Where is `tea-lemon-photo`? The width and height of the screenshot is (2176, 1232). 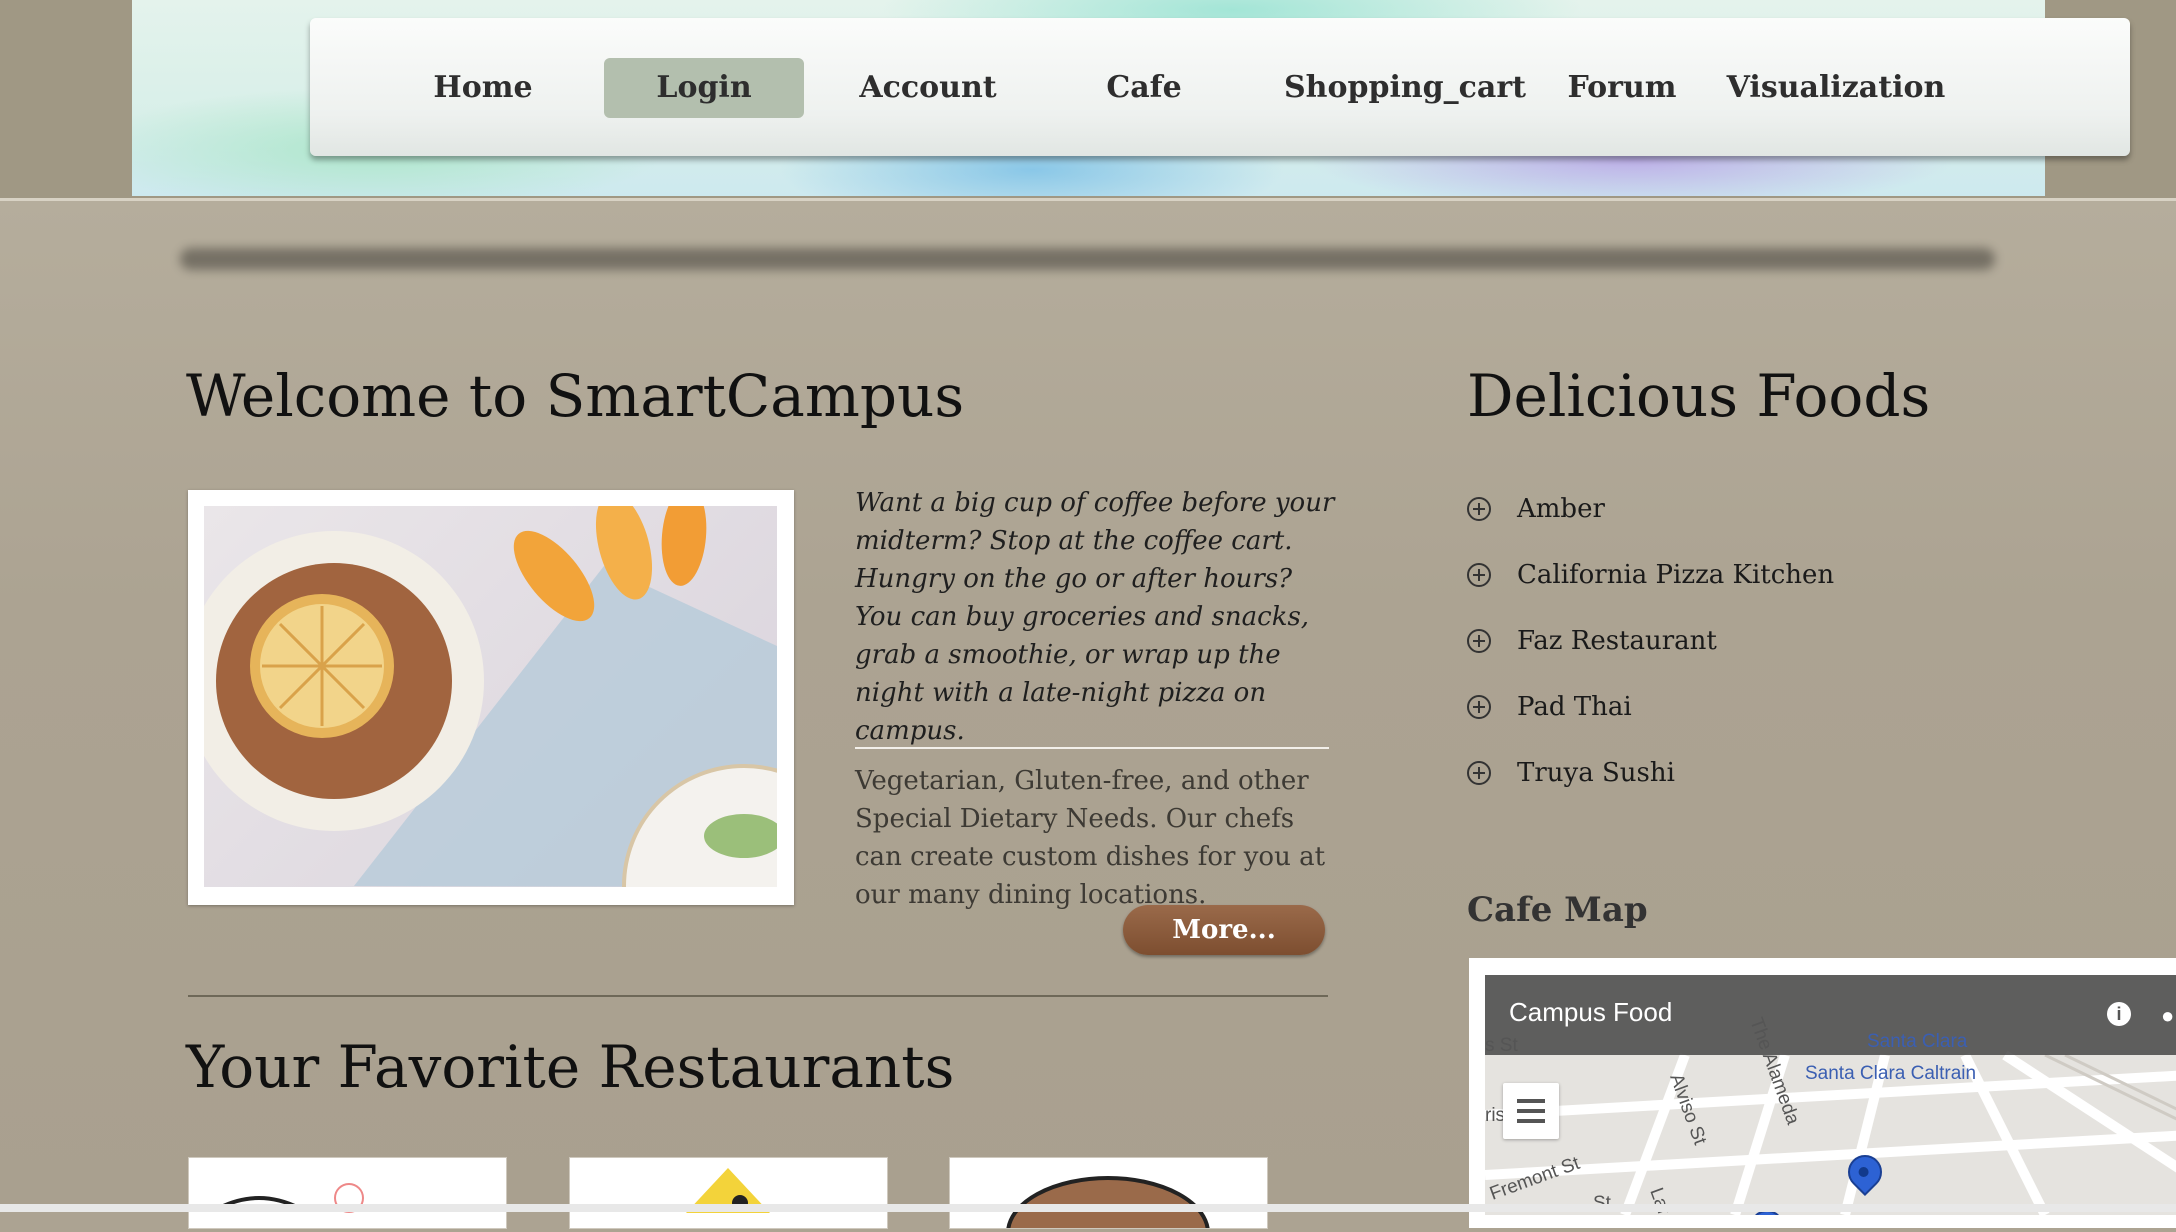 tea-lemon-photo is located at coordinates (490, 696).